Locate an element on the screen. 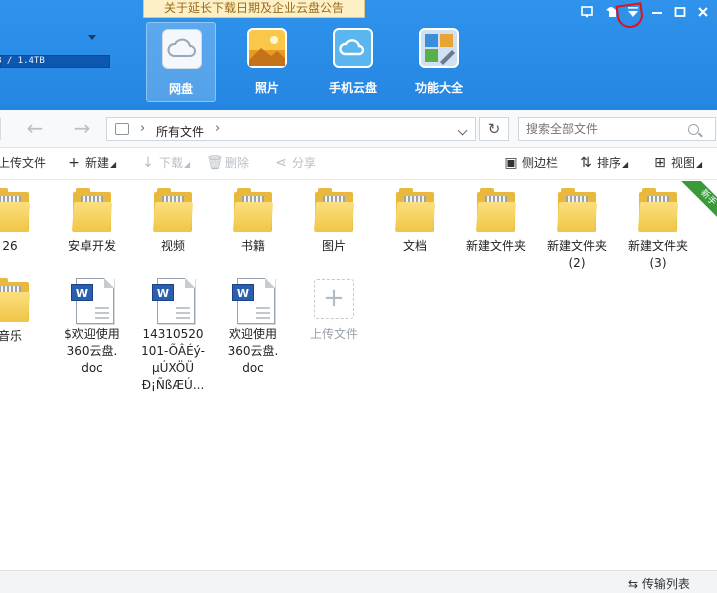 The width and height of the screenshot is (717, 593). file-name: 音乐 is located at coordinates (11, 336).